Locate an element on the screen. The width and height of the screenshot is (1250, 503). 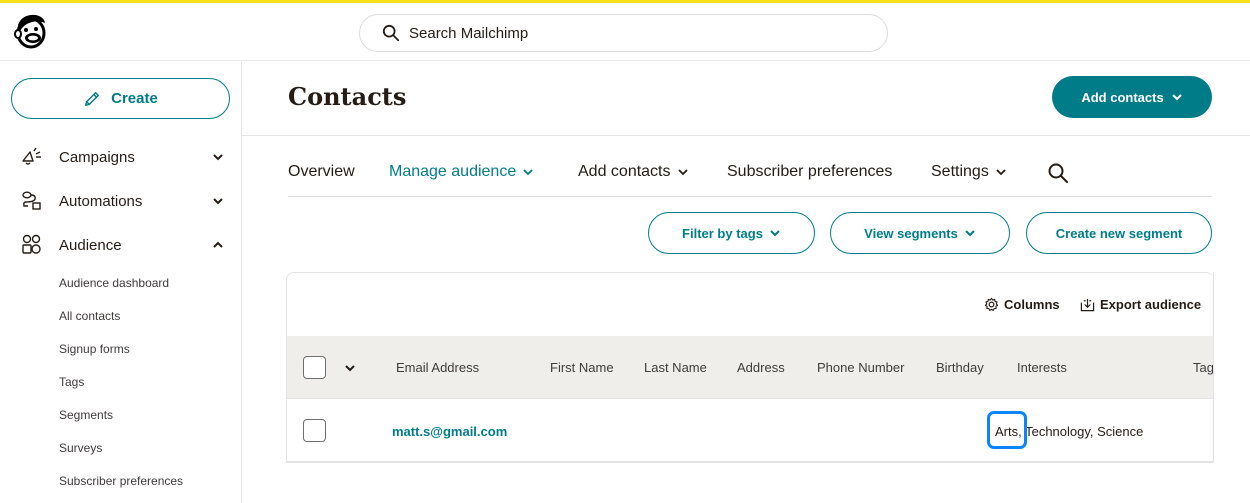
tab-subscriber-preferences: Subscriber preferences is located at coordinates (809, 172).